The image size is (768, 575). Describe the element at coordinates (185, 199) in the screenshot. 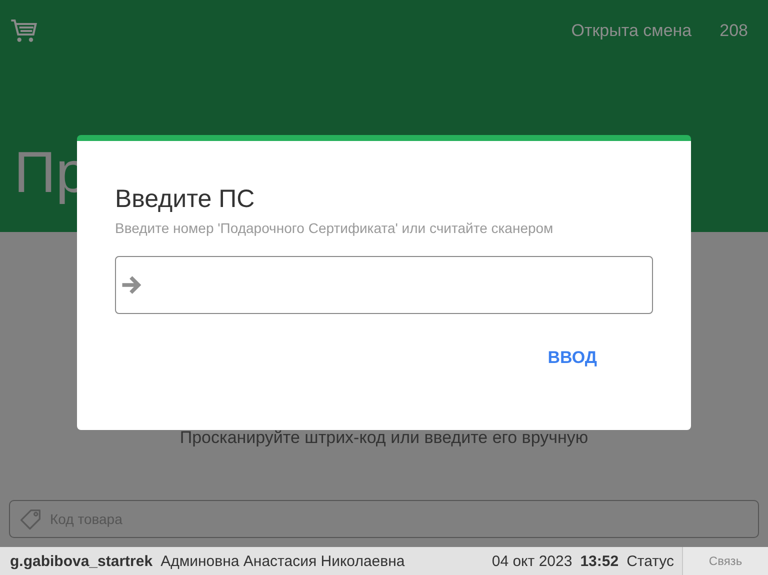

I see `dialog-title: Введите ПС` at that location.